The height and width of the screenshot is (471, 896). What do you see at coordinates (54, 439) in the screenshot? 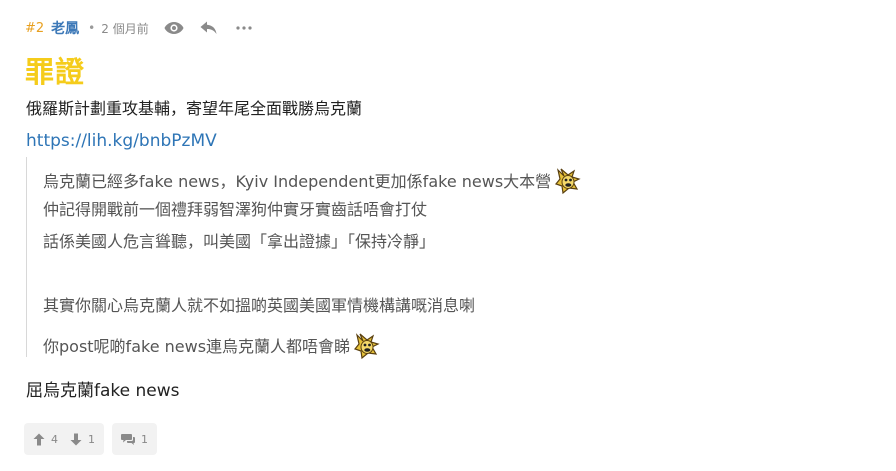
I see `upvote-count: 4` at bounding box center [54, 439].